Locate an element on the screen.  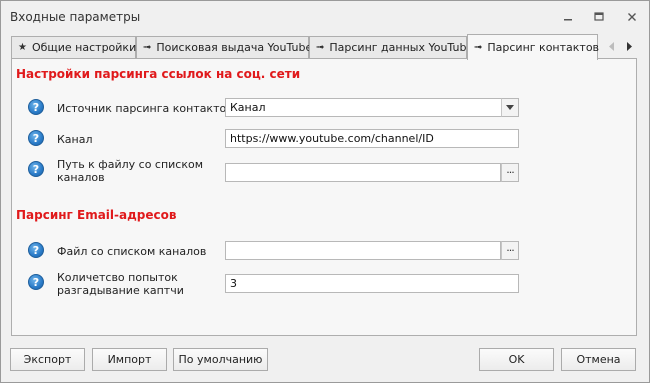
tab-youtube-data-parsing: ➟ Парсинг данных YouTube is located at coordinates (391, 47).